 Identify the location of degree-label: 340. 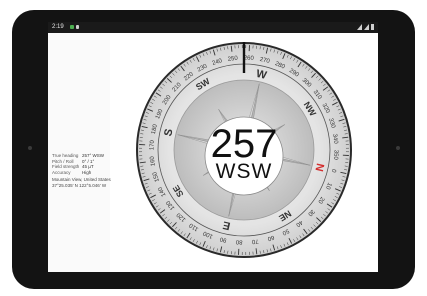
(334, 139).